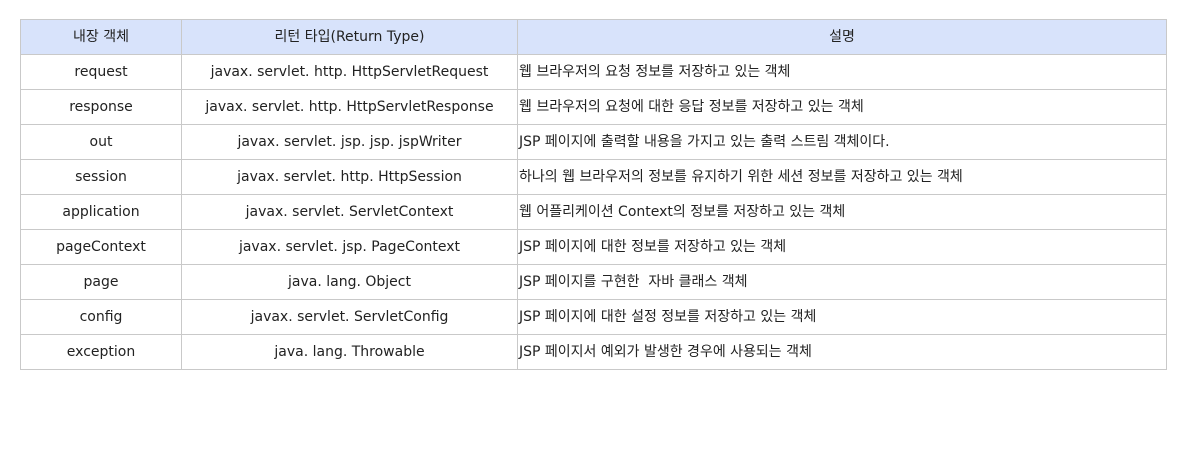 This screenshot has width=1200, height=454. What do you see at coordinates (842, 352) in the screenshot?
I see `description-cell: JSP 페이지서 예외가 발생한 경우에 사용되는 객체` at bounding box center [842, 352].